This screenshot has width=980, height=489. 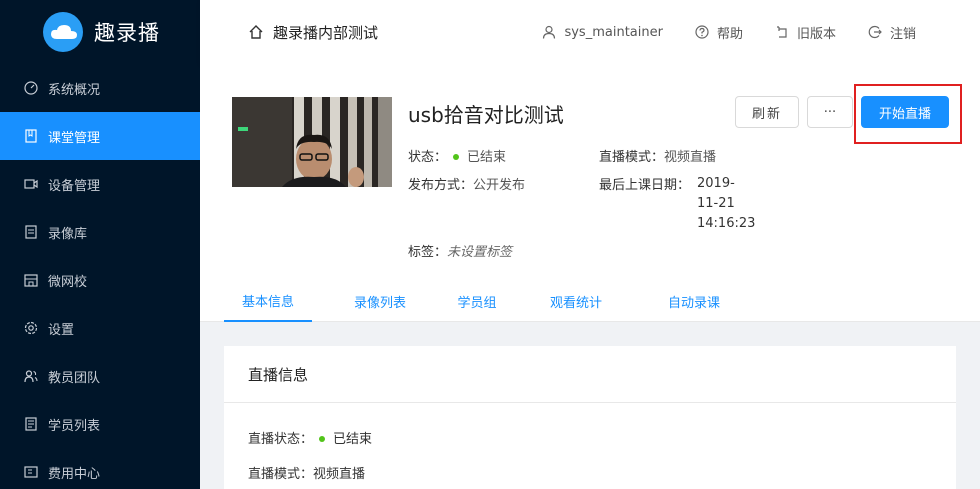 I want to click on video-device-icon, so click(x=31, y=184).